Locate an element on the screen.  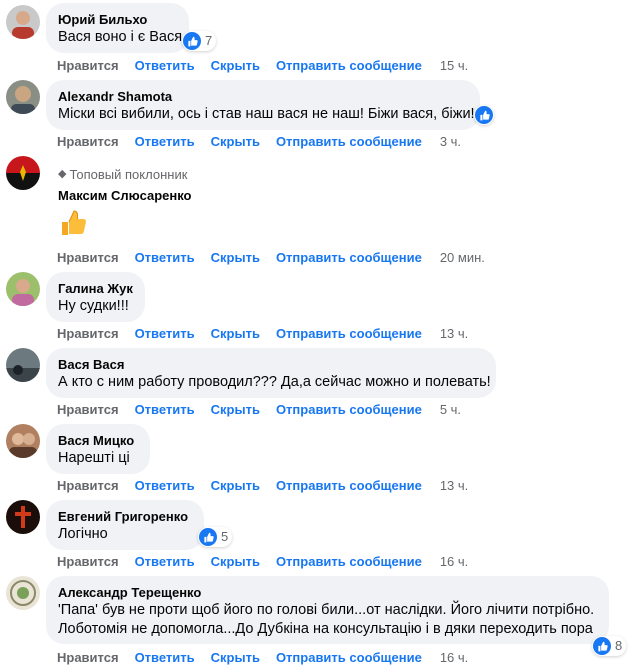
comment-bubble: Юрий Бильхо Вася воно і є Вася. is located at coordinates (117, 28).